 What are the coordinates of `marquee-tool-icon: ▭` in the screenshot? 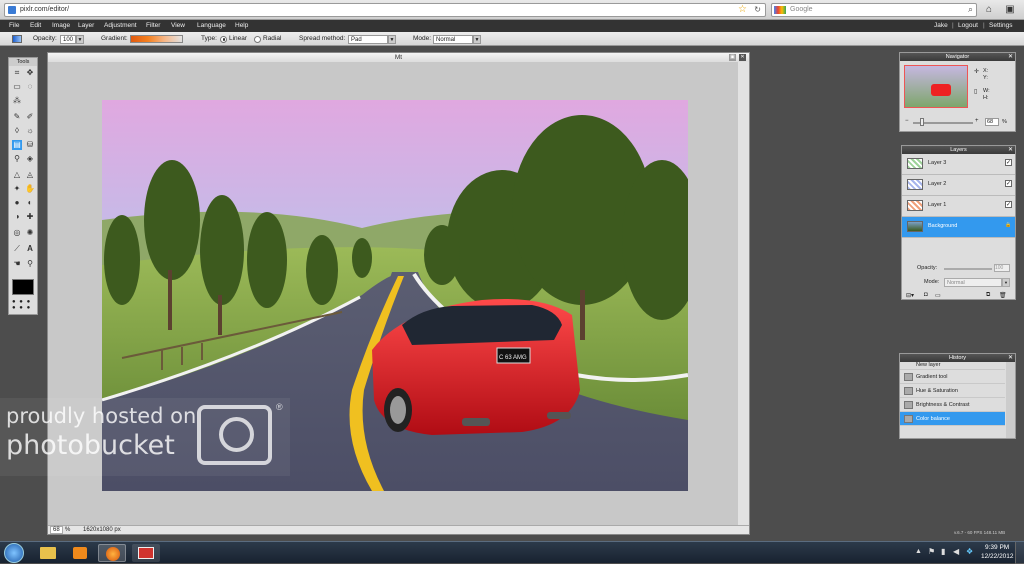 It's located at (17, 87).